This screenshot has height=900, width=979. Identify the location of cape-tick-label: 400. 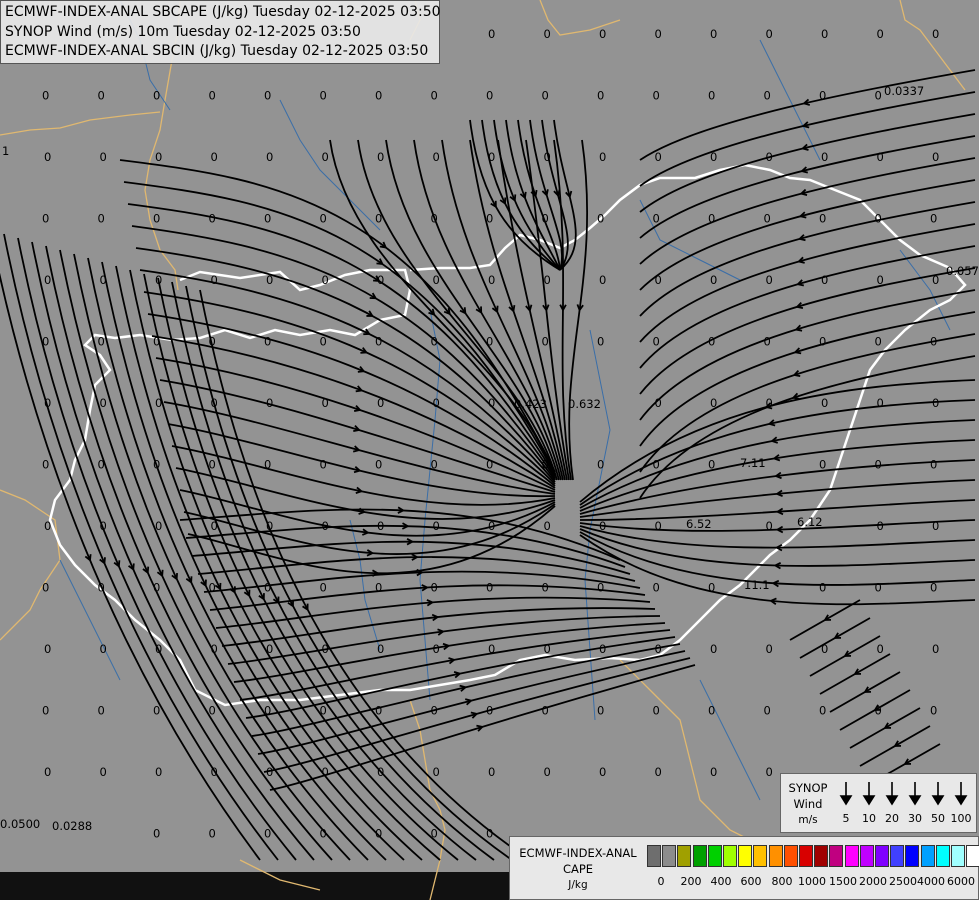
(721, 881).